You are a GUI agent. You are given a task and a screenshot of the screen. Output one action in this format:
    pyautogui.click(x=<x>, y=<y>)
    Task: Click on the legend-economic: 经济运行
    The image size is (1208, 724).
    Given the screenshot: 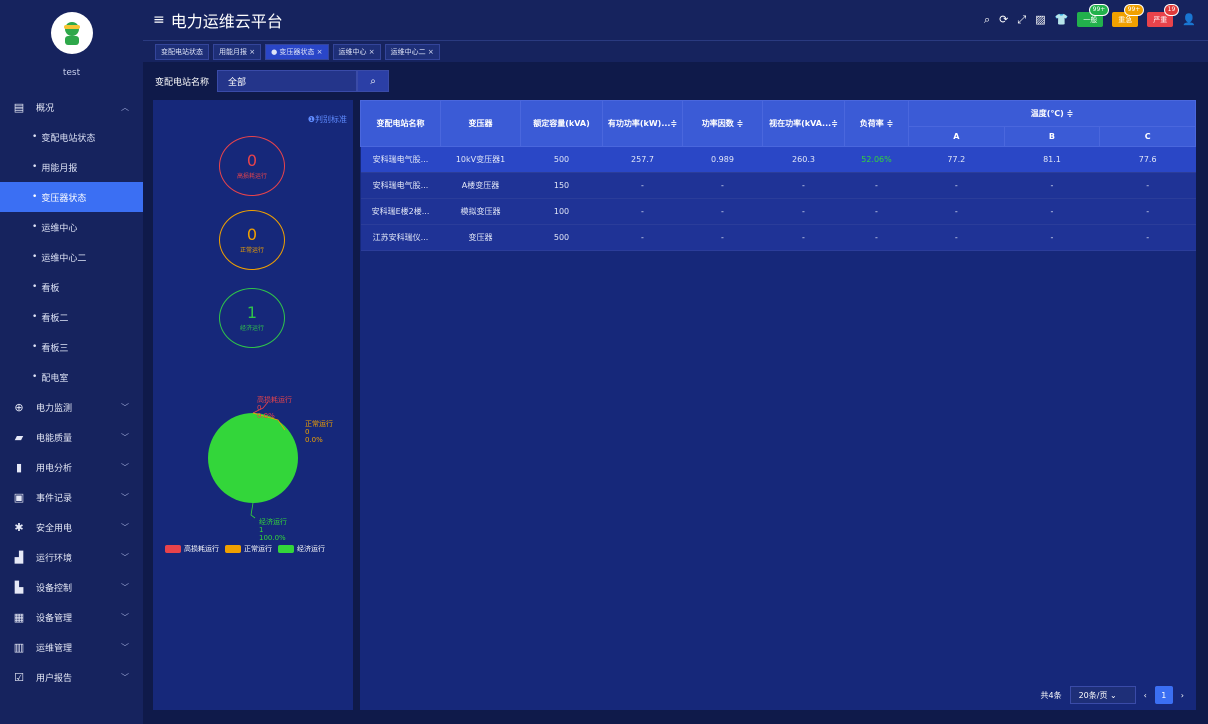 What is the action you would take?
    pyautogui.click(x=301, y=549)
    